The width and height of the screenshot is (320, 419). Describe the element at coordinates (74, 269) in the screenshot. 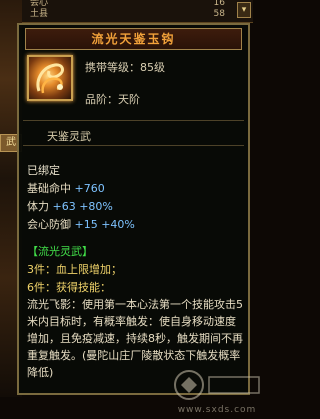

I see `set-bonus-3: 3件：血上限增加；` at that location.